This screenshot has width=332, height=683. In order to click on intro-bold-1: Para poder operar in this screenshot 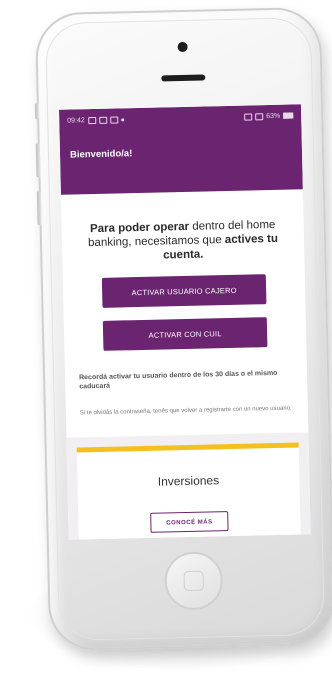, I will do `click(139, 228)`.